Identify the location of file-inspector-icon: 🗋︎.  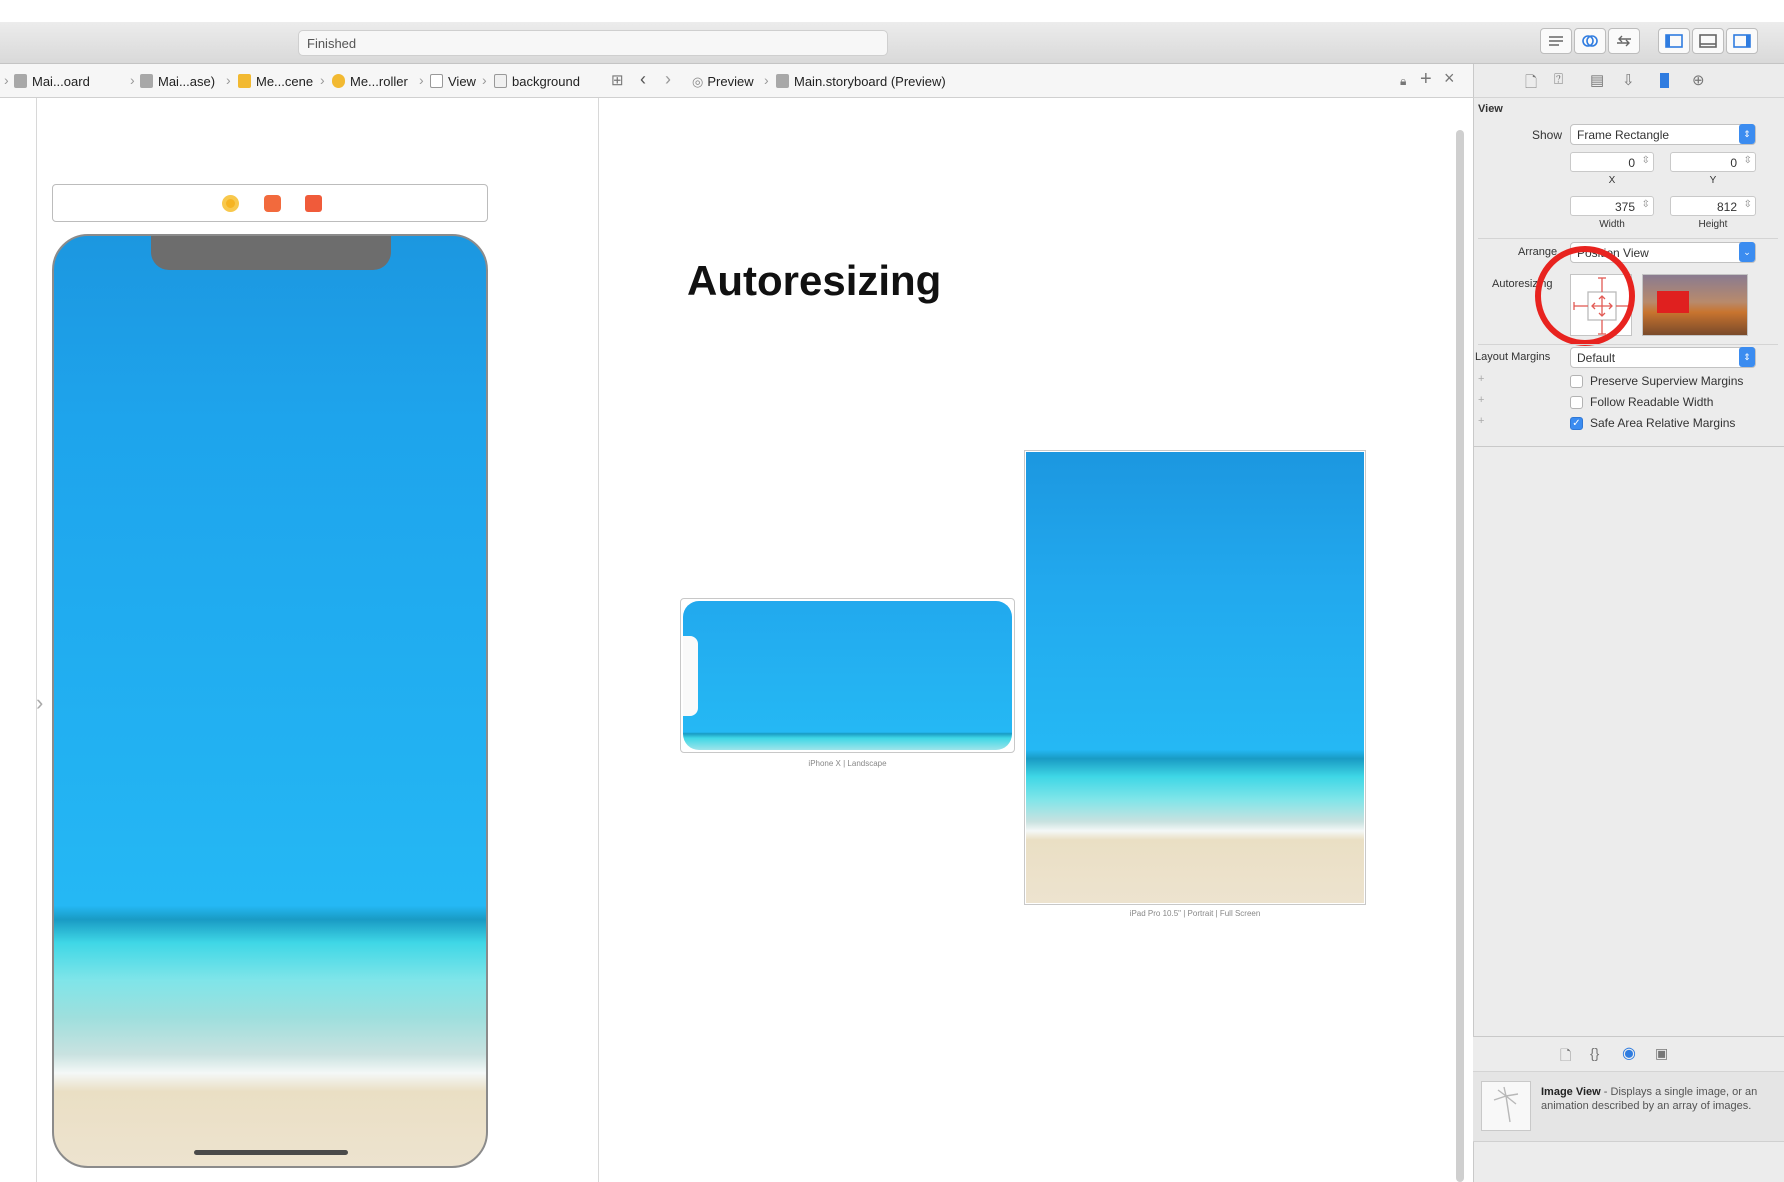
(1531, 84).